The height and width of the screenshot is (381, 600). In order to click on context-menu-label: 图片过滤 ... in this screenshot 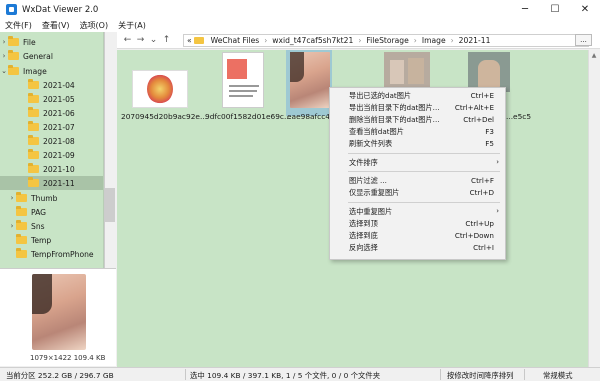, I will do `click(368, 180)`.